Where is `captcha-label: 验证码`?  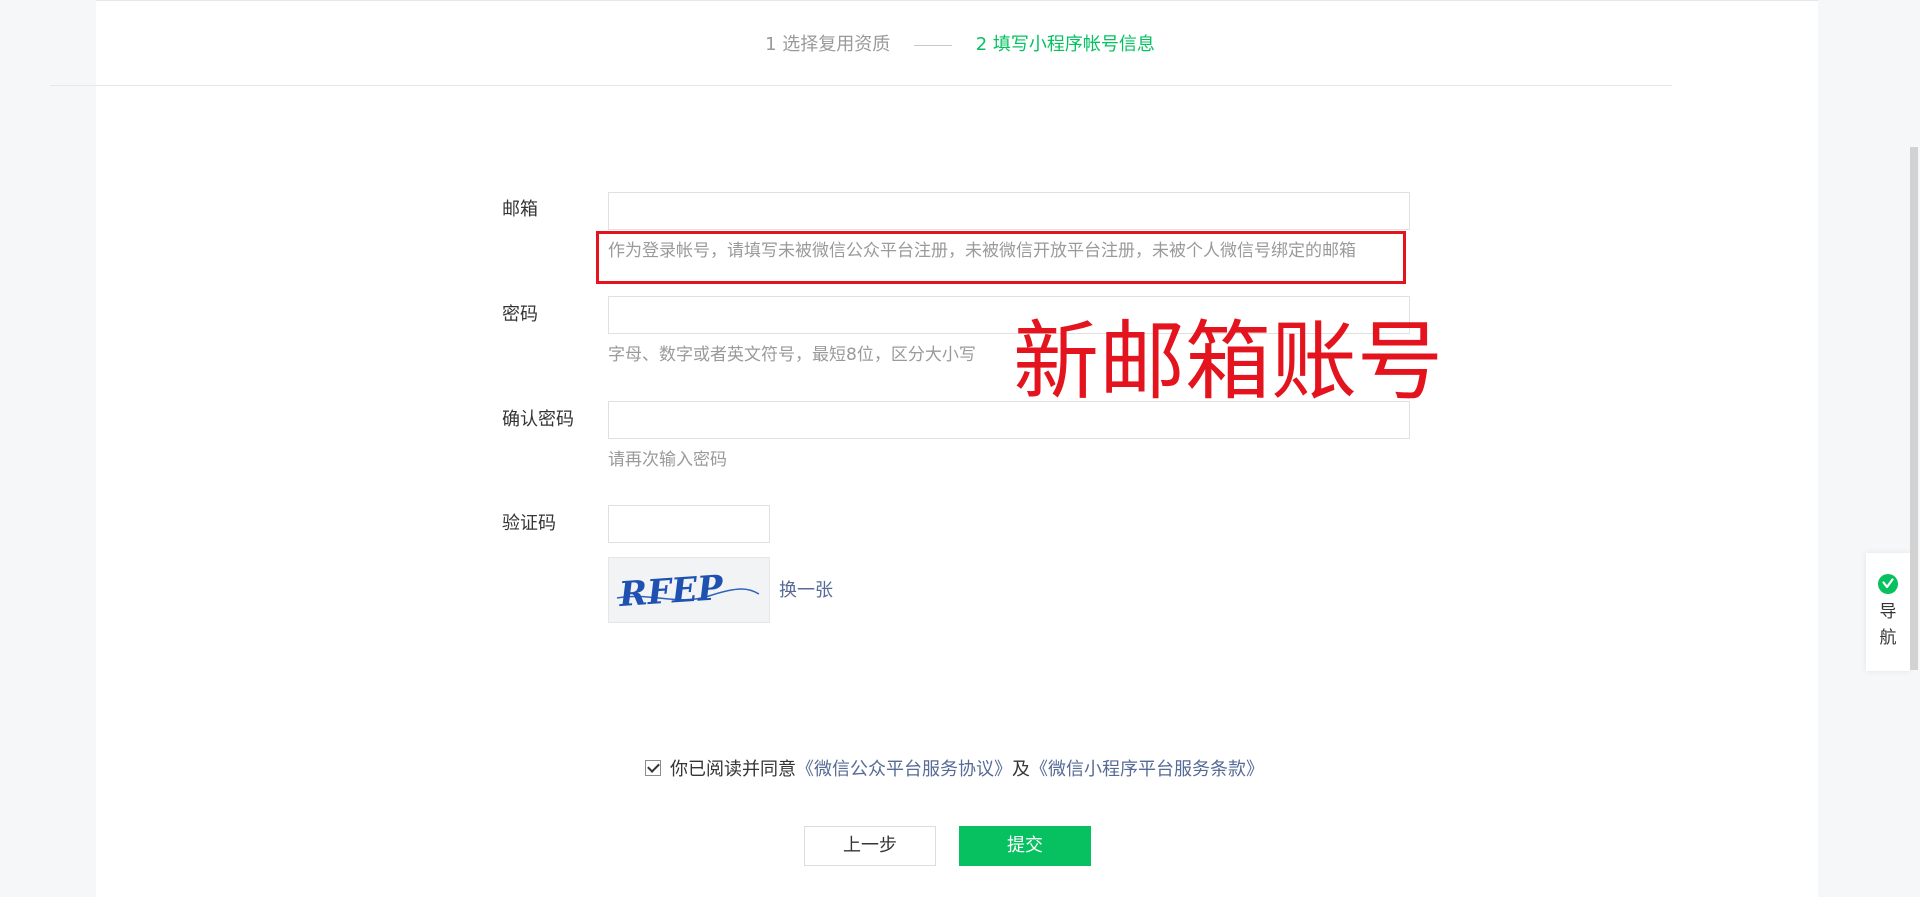 captcha-label: 验证码 is located at coordinates (529, 523).